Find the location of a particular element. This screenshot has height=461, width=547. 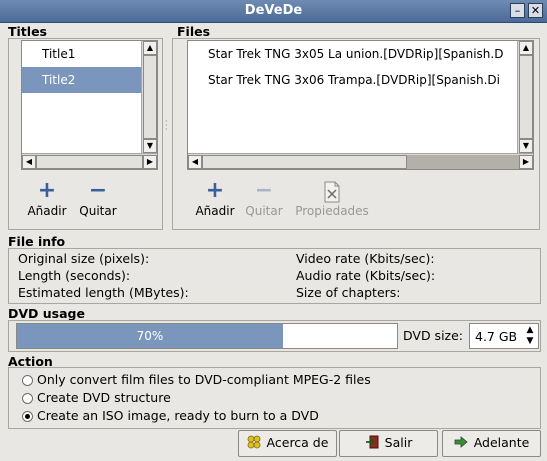

dvd-usage-progress: 70% is located at coordinates (207, 336).